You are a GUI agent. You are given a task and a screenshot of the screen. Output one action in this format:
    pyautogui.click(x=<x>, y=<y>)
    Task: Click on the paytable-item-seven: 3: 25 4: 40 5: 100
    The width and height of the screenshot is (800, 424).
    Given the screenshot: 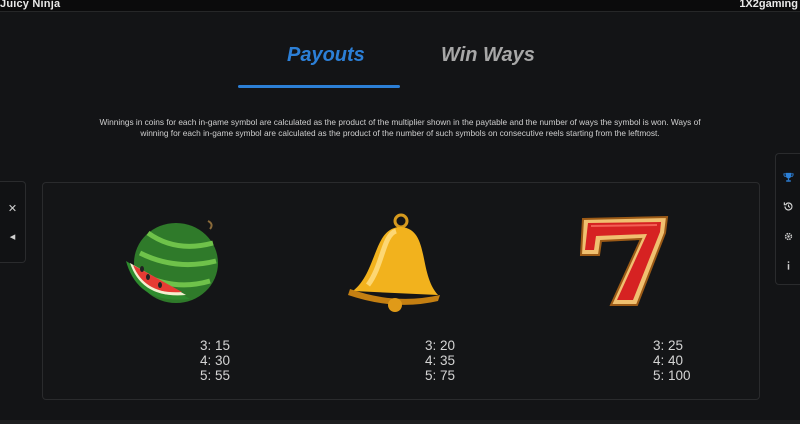 What is the action you would take?
    pyautogui.click(x=661, y=291)
    